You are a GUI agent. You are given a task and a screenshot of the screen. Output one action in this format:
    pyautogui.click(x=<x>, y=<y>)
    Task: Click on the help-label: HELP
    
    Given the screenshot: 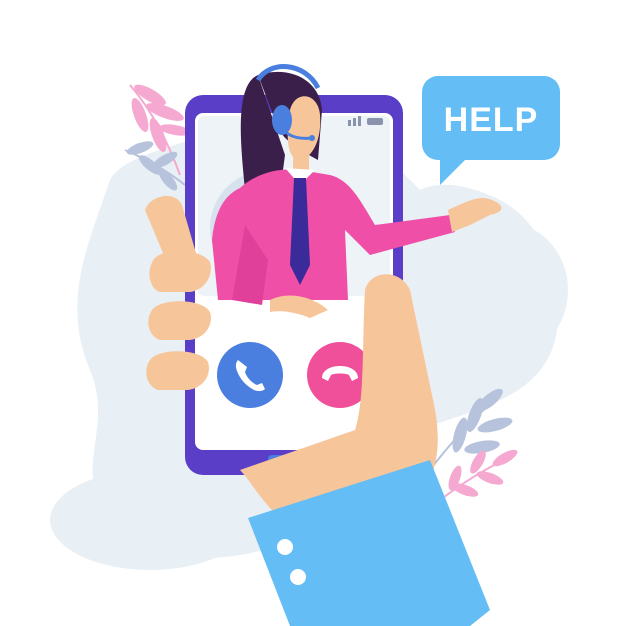 What is the action you would take?
    pyautogui.click(x=491, y=120)
    